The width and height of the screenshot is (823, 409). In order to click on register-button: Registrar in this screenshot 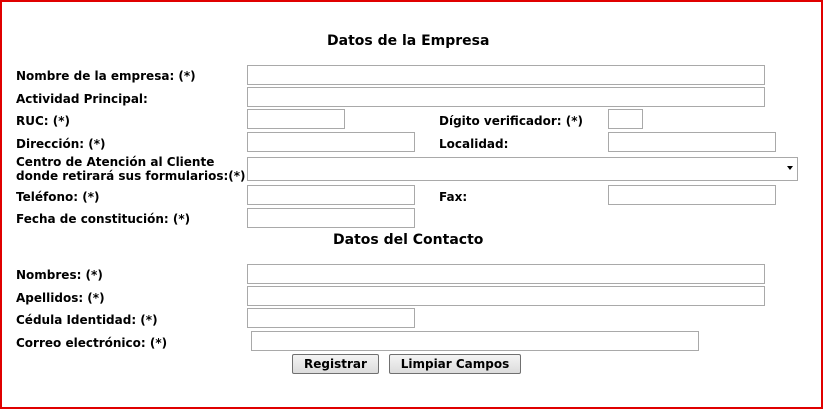, I will do `click(335, 364)`.